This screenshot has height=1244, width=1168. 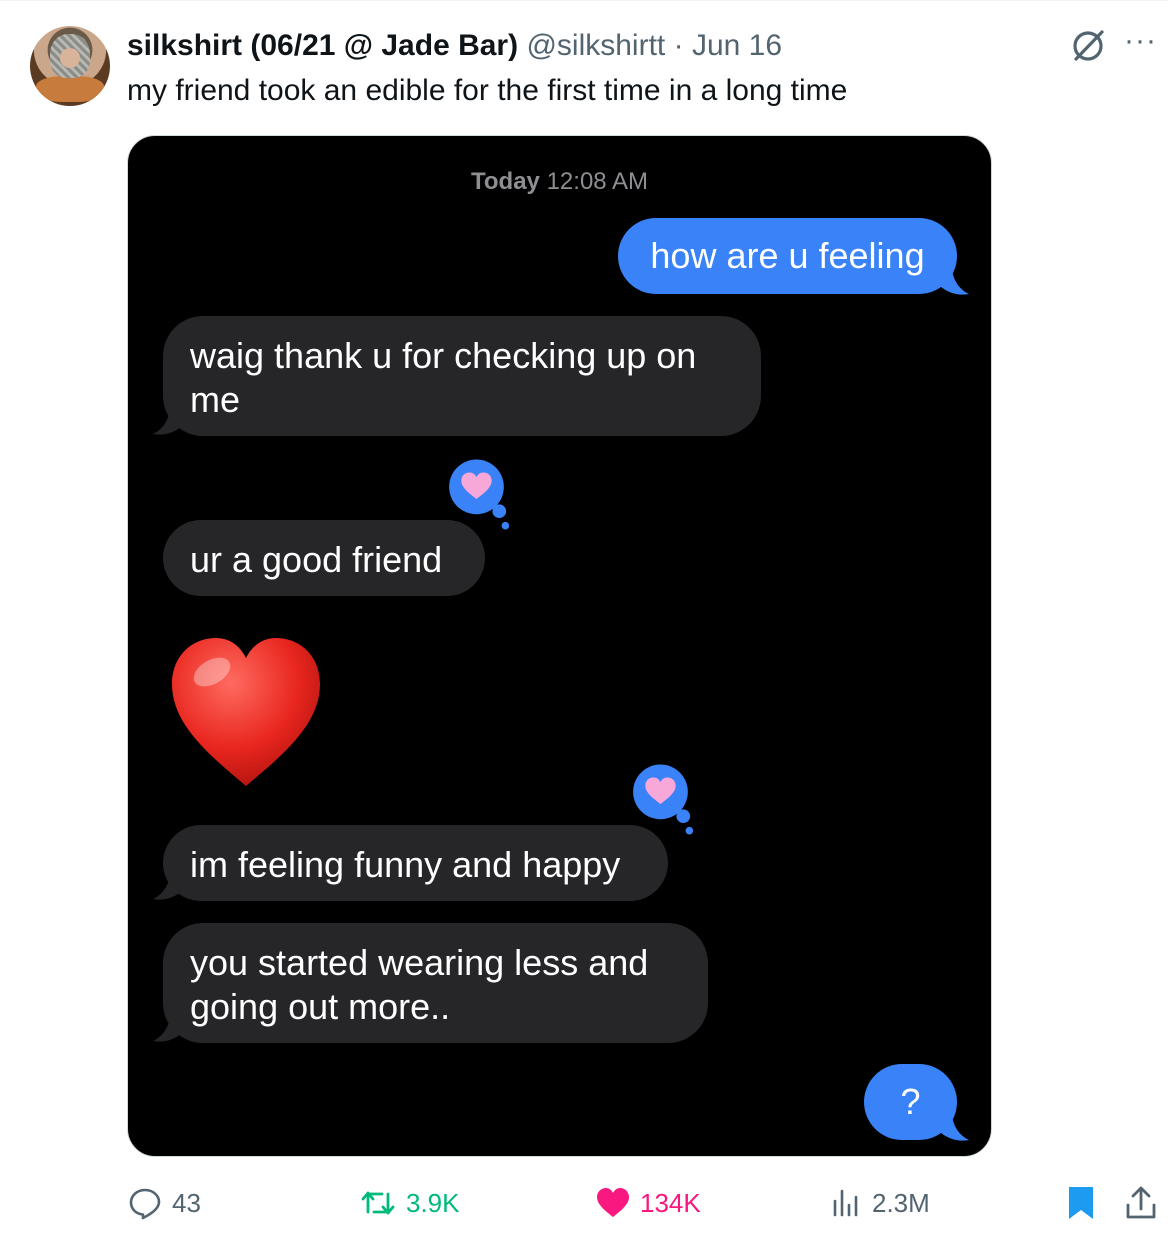 I want to click on reply-button: 43, so click(x=164, y=1203).